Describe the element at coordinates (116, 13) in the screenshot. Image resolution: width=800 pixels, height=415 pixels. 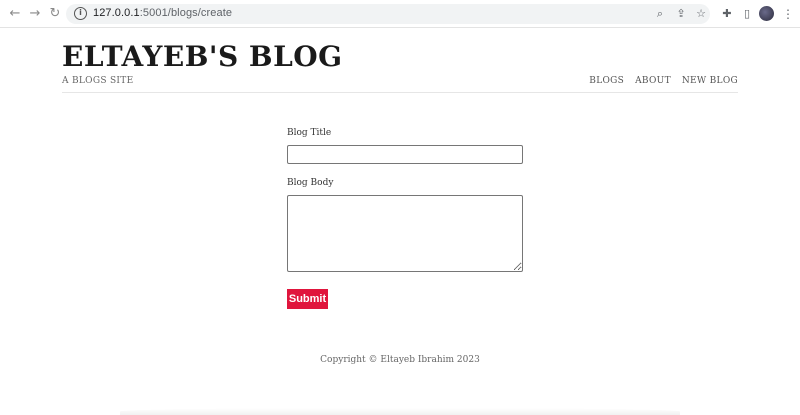
I see `url-host: 127.0.0.1` at that location.